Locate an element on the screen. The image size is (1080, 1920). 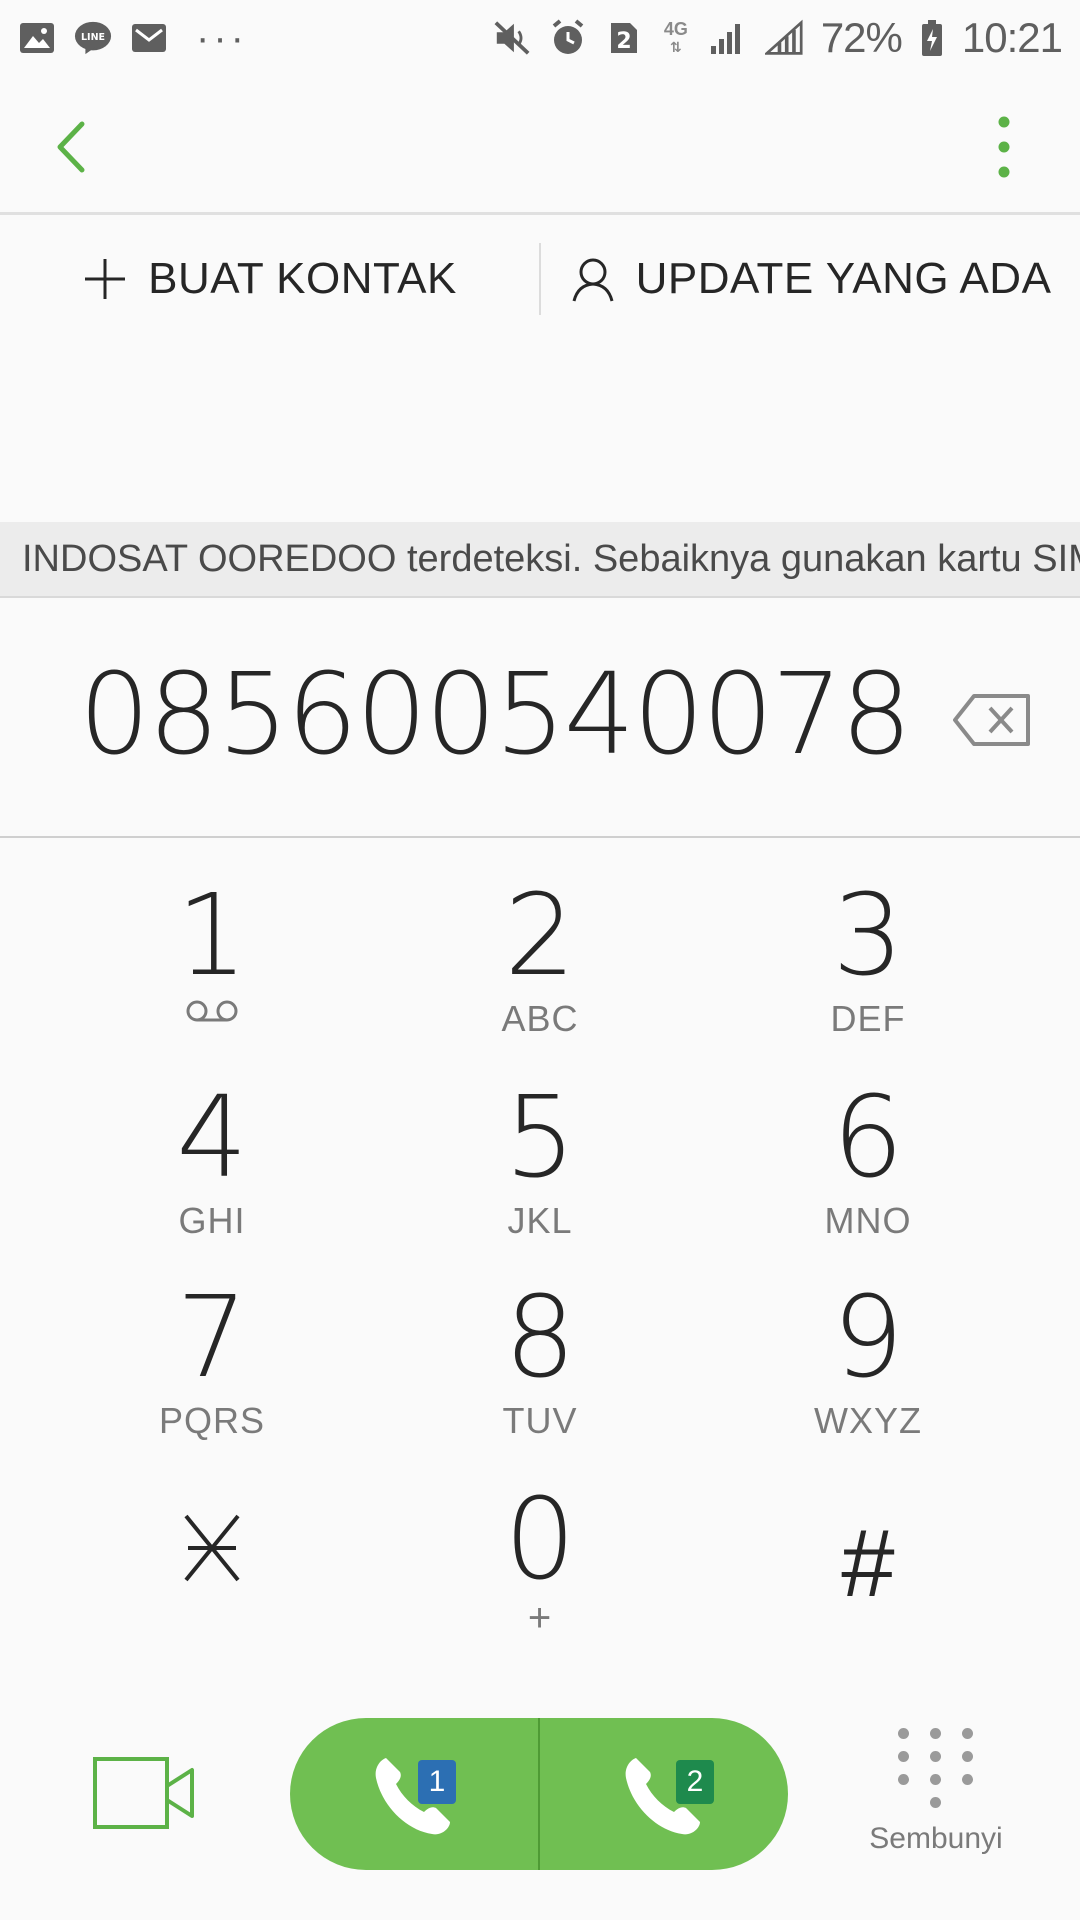
alarm-icon is located at coordinates (568, 38).